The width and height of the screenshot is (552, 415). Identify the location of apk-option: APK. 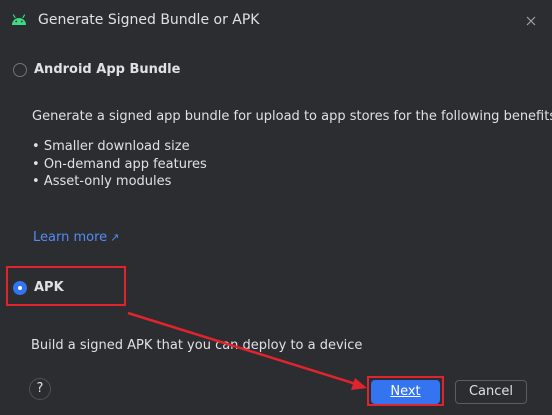
(38, 287).